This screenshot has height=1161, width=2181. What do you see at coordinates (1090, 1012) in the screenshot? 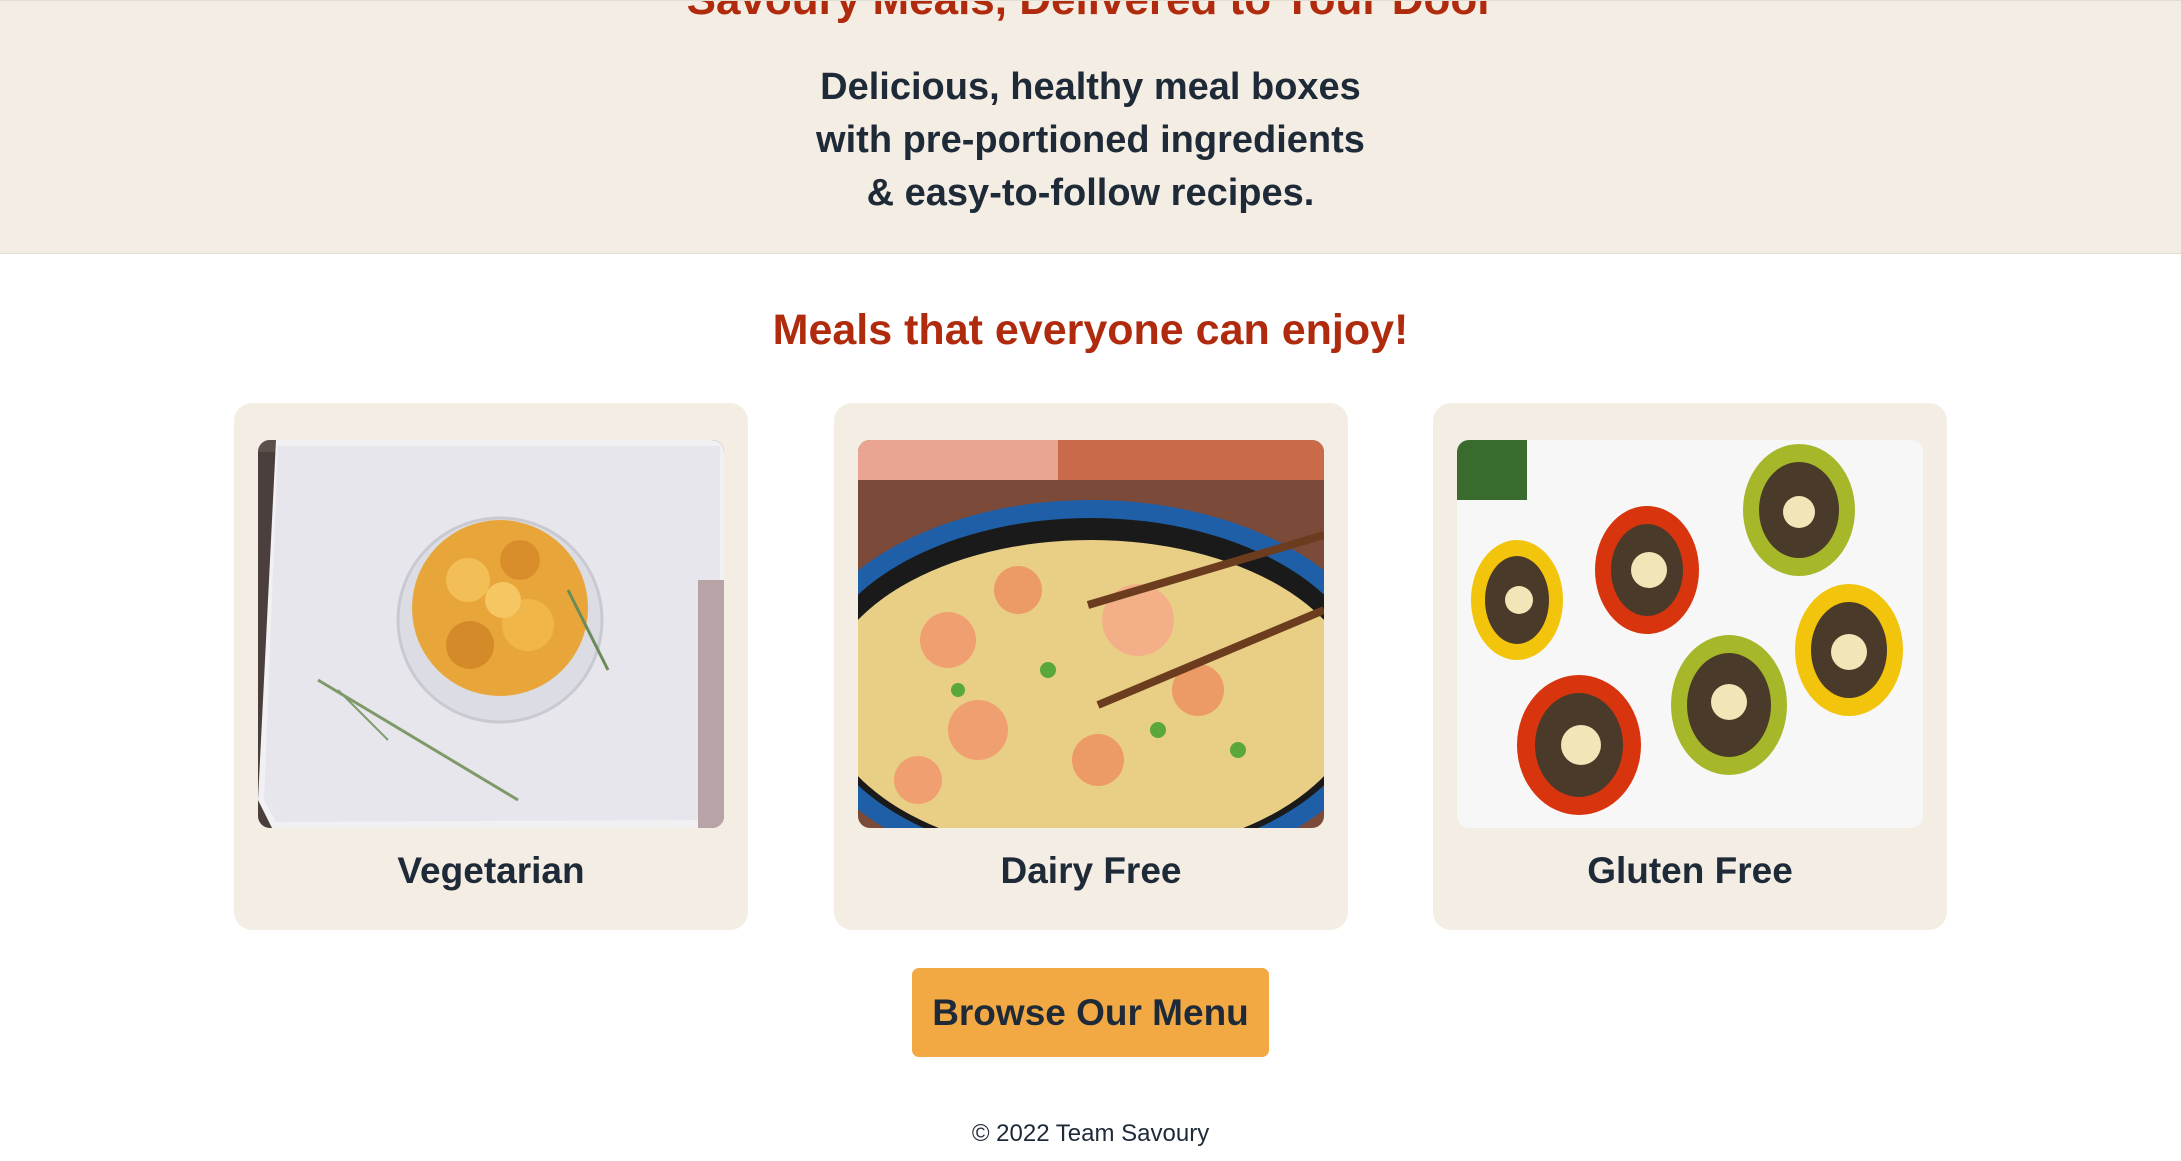
I see `browse-menu-button: Browse Our Menu` at bounding box center [1090, 1012].